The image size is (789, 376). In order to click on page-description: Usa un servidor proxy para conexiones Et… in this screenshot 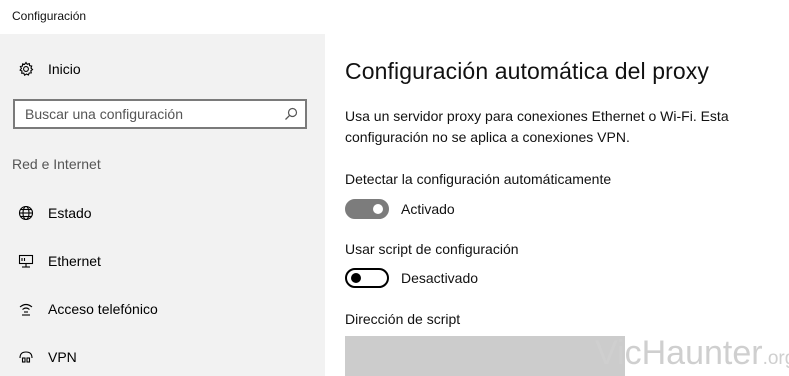, I will do `click(537, 126)`.